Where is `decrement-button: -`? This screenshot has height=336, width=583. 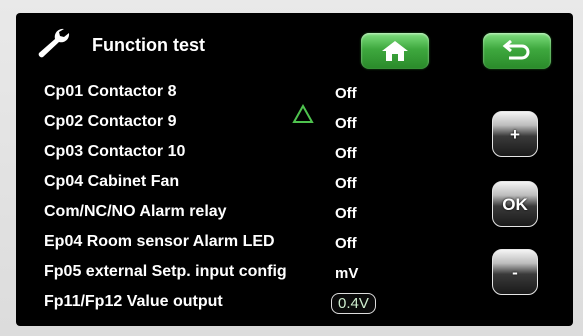
decrement-button: - is located at coordinates (515, 272).